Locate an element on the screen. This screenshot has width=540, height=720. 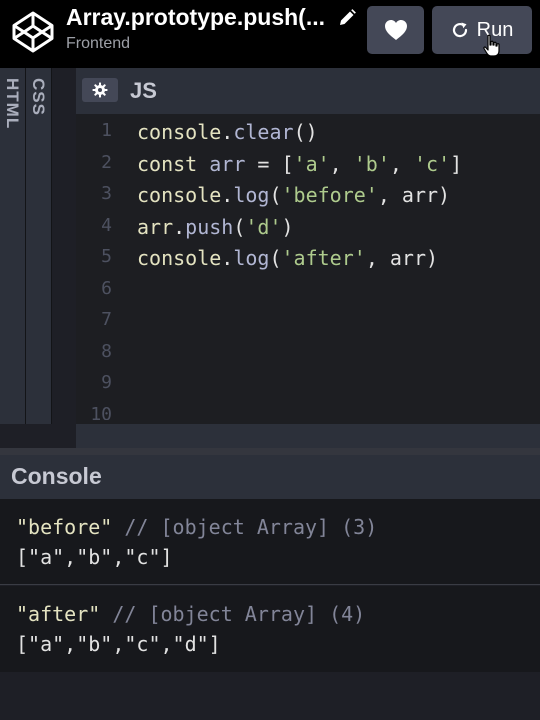
code-line: 3 console.log('before', arr) is located at coordinates (308, 199).